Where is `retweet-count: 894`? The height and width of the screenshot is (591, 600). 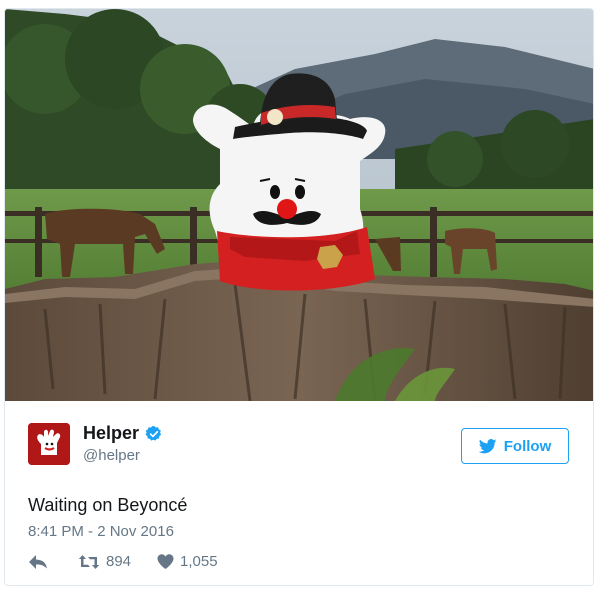
retweet-count: 894 is located at coordinates (119, 561).